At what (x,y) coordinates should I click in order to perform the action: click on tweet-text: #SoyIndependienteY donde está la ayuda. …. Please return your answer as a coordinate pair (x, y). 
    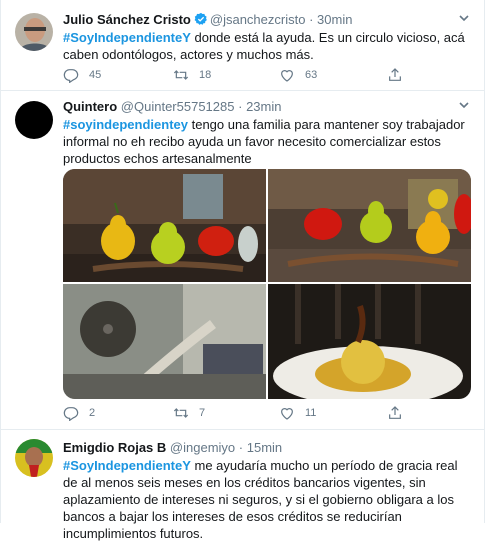
    Looking at the image, I should click on (264, 46).